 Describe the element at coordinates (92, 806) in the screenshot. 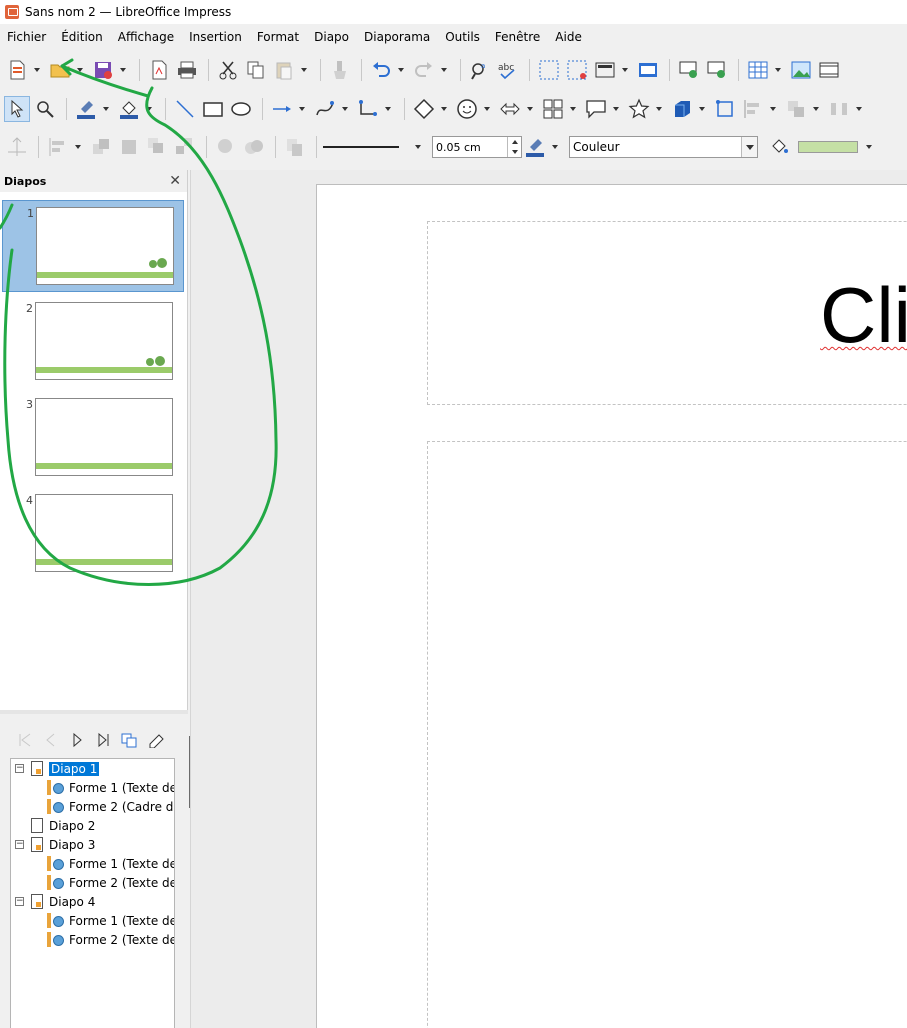

I see `tree-item-shape: Forme 2 (Cadre de t` at that location.